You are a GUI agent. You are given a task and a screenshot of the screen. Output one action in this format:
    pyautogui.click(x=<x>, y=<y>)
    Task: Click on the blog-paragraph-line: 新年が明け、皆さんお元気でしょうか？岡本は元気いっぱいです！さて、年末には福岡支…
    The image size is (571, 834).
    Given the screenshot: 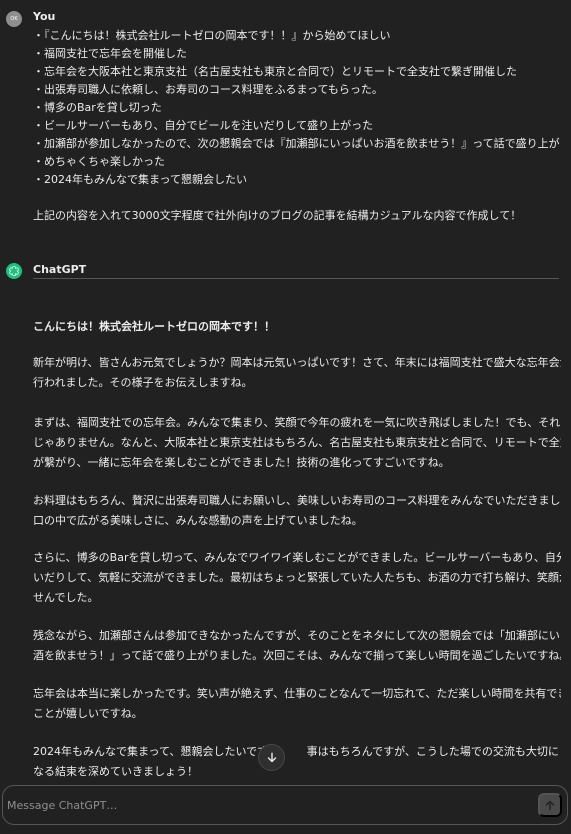 What is the action you would take?
    pyautogui.click(x=297, y=362)
    